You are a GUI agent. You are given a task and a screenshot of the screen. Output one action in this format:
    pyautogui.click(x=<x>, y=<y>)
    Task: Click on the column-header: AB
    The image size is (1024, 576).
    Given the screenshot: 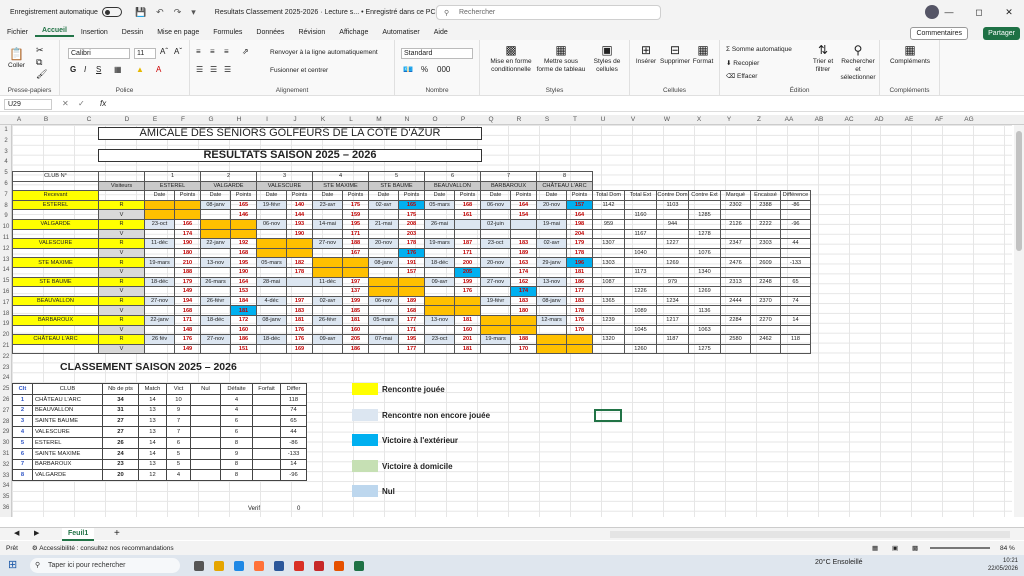 What is the action you would take?
    pyautogui.click(x=819, y=120)
    